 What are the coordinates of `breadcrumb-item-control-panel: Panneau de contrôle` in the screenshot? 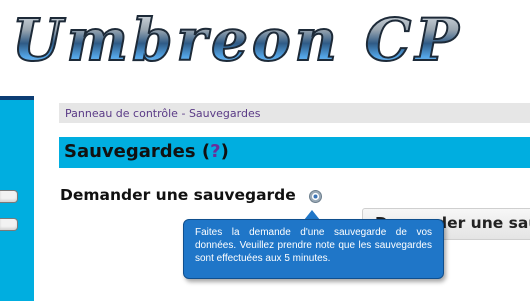 It's located at (121, 113).